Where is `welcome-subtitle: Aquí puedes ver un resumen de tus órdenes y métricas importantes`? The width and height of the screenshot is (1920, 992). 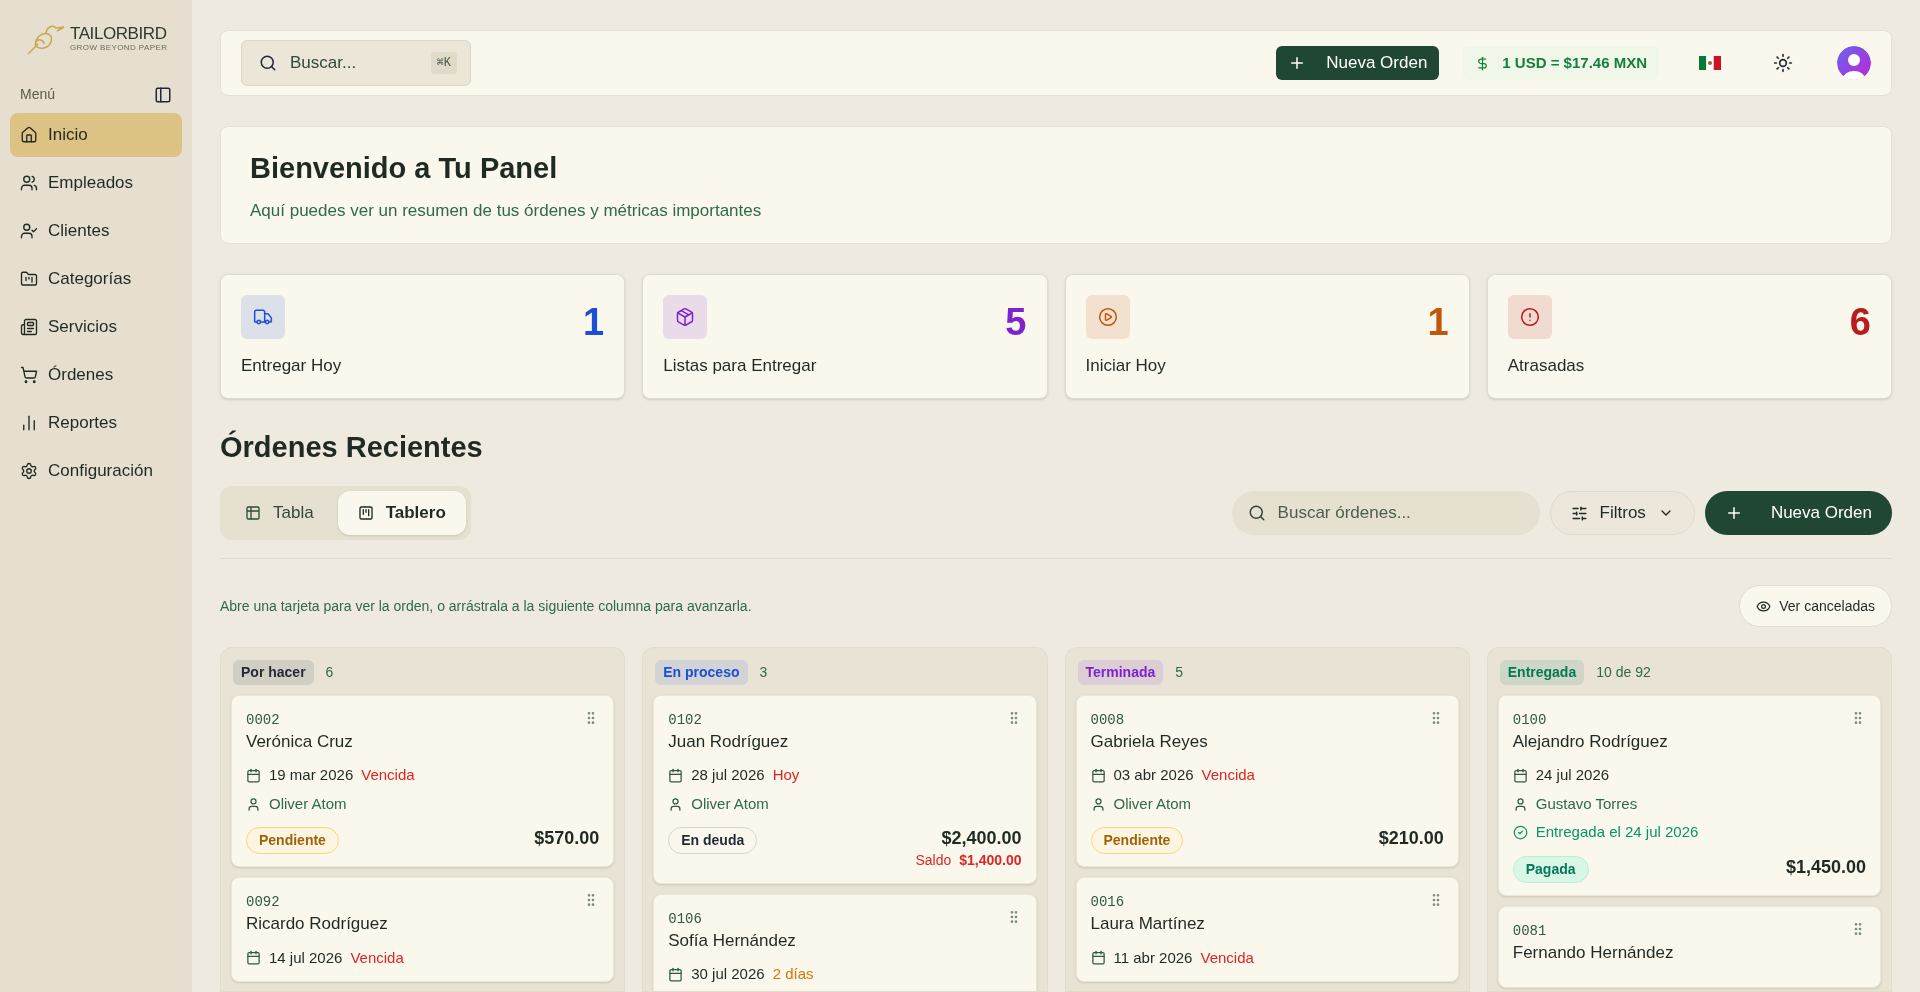
welcome-subtitle: Aquí puedes ver un resumen de tus órdenes y métricas importantes is located at coordinates (506, 211).